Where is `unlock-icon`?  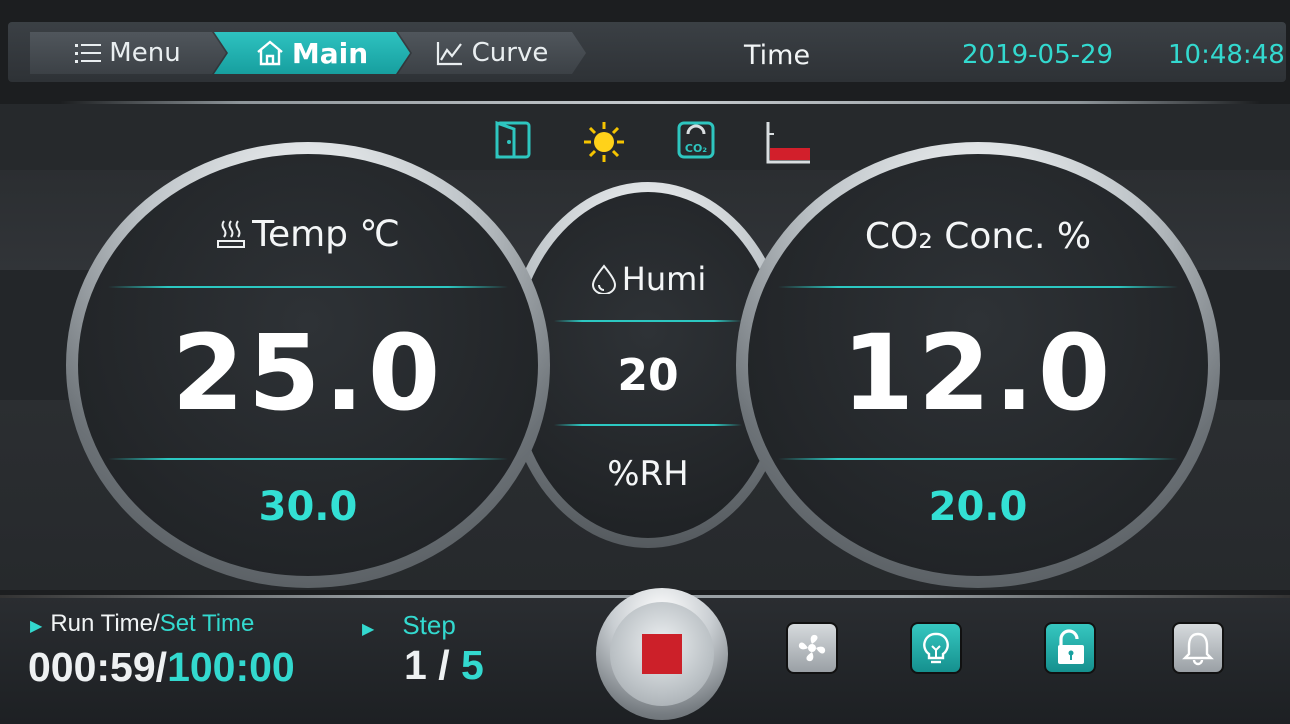 unlock-icon is located at coordinates (1071, 646).